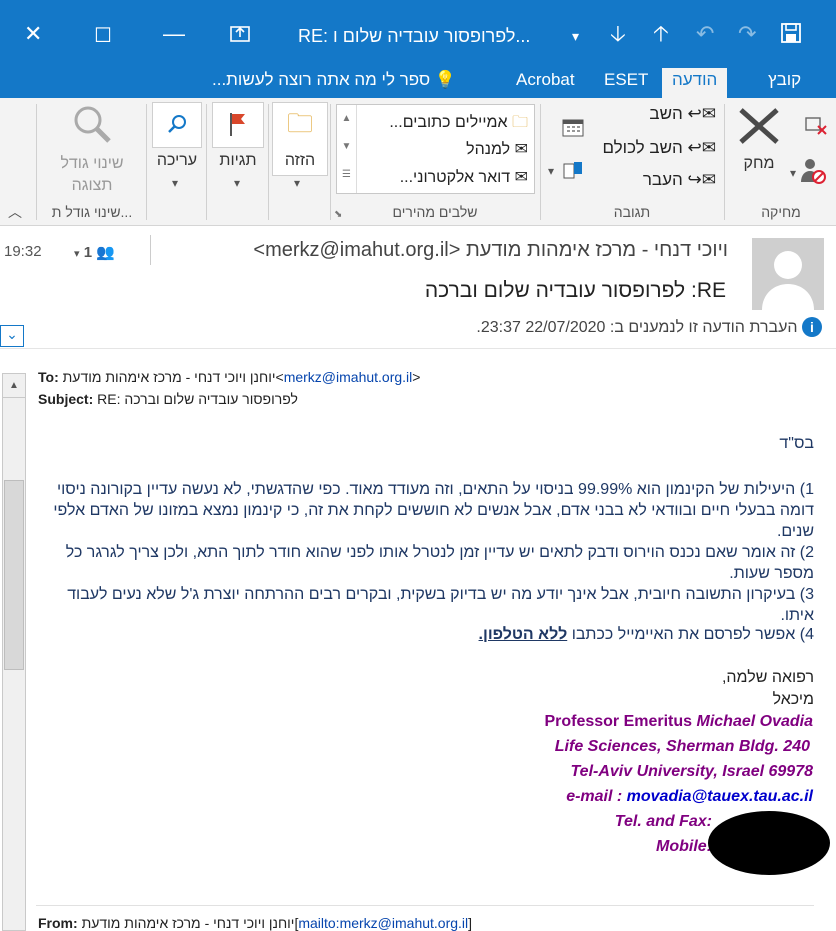 This screenshot has height=931, width=836. What do you see at coordinates (642, 147) in the screenshot?
I see `reply-all-label: השב לכולם` at bounding box center [642, 147].